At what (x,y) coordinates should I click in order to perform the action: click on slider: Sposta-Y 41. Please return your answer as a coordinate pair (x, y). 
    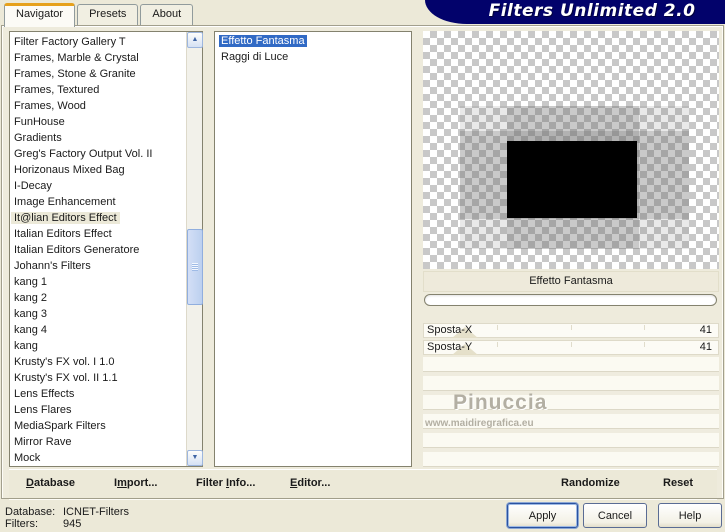
    Looking at the image, I should click on (571, 347).